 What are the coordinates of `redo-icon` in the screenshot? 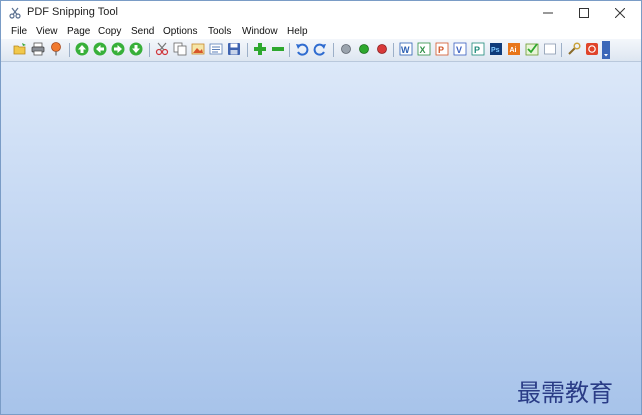 It's located at (320, 49).